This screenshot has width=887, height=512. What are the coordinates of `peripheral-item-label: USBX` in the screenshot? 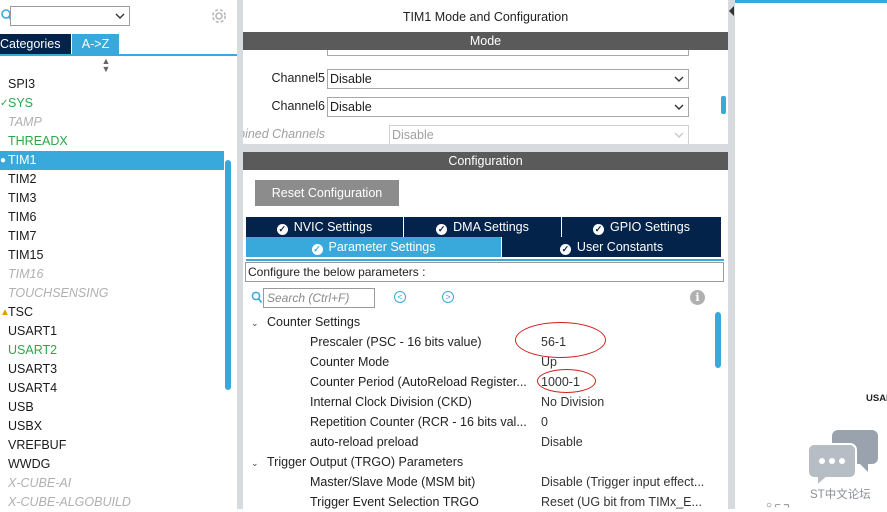 It's located at (25, 426).